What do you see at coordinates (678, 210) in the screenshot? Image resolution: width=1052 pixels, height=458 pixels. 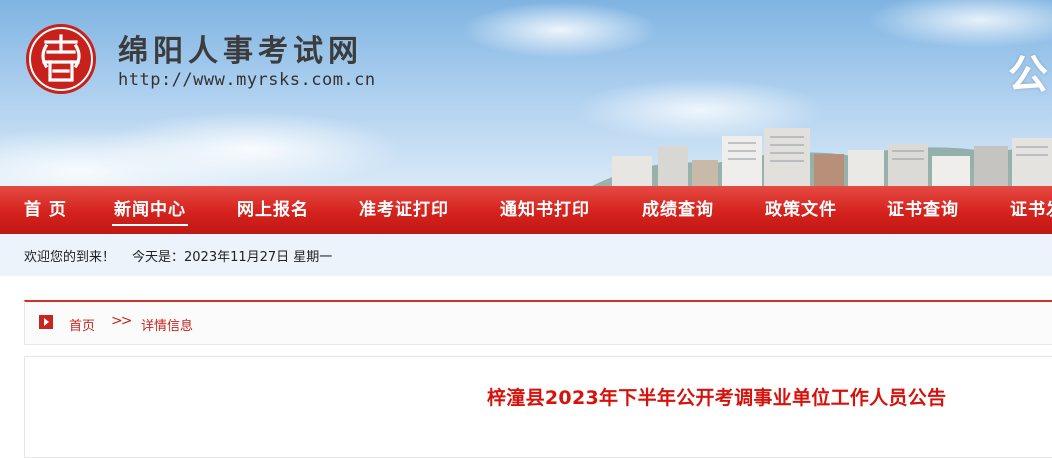 I see `nav-item-score-query: 成绩查询` at bounding box center [678, 210].